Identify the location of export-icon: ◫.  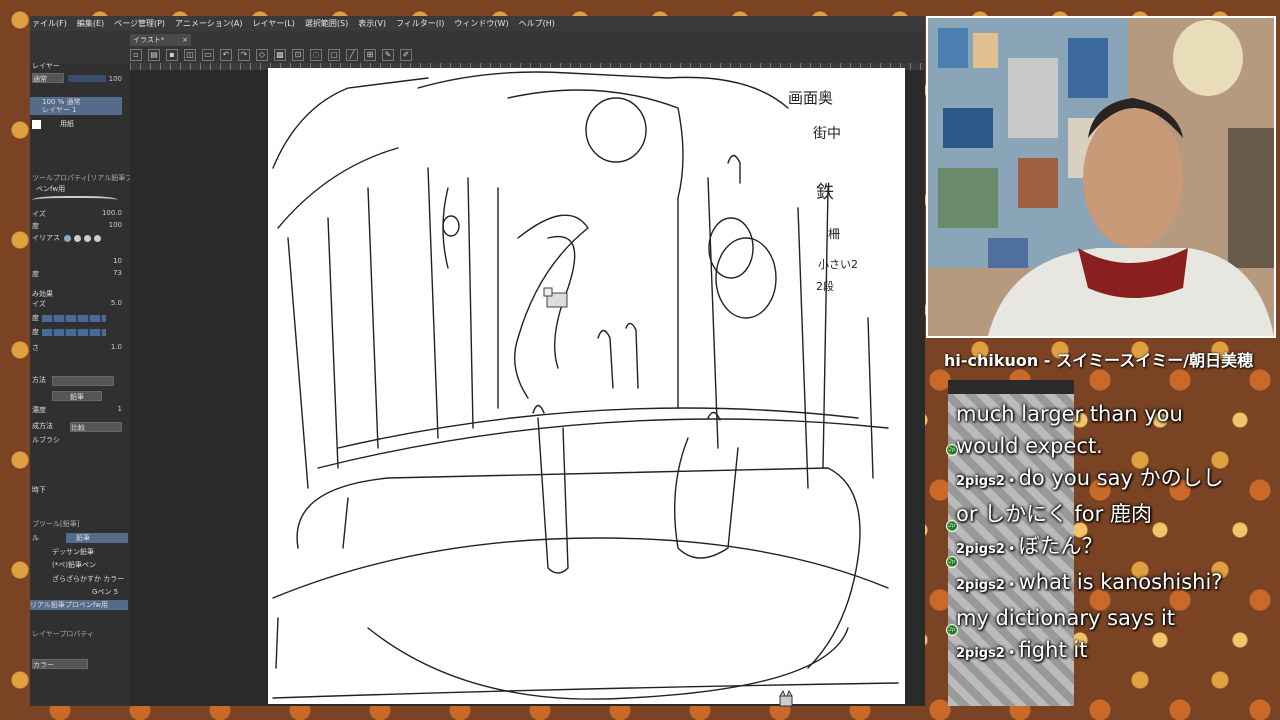
(190, 55).